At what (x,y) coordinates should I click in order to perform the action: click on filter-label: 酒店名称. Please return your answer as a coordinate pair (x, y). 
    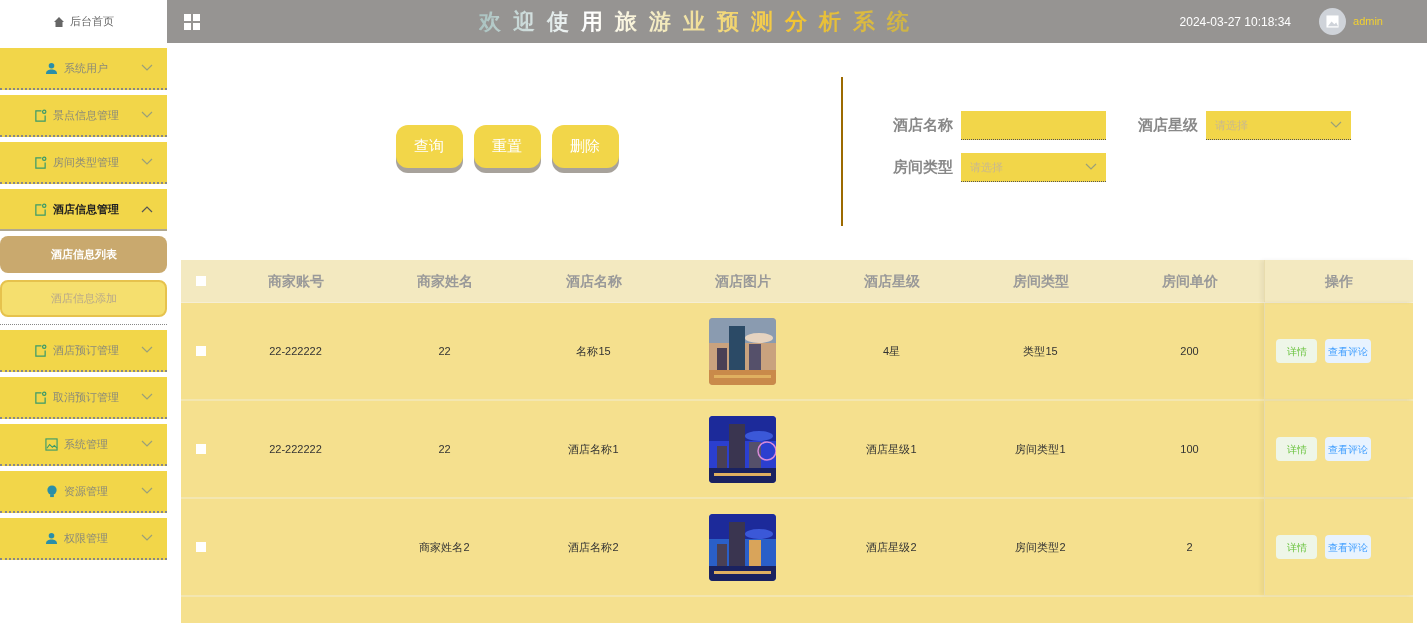
    Looking at the image, I should click on (923, 125).